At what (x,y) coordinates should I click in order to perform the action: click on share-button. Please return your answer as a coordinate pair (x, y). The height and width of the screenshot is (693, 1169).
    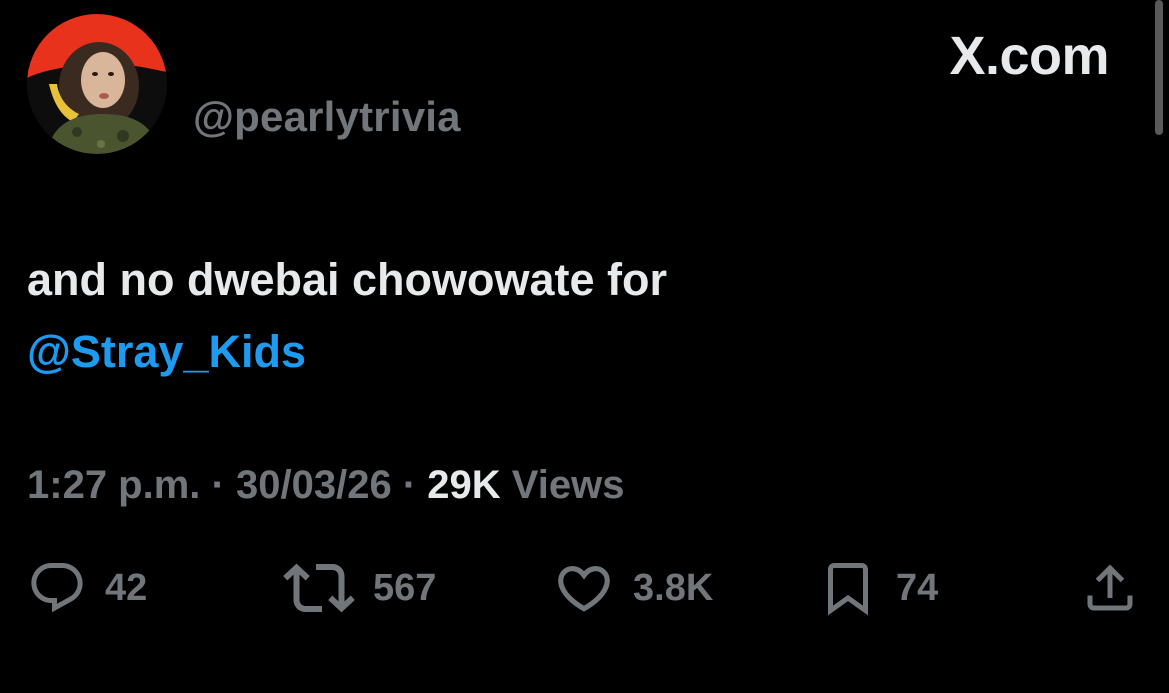
    Looking at the image, I should click on (1110, 588).